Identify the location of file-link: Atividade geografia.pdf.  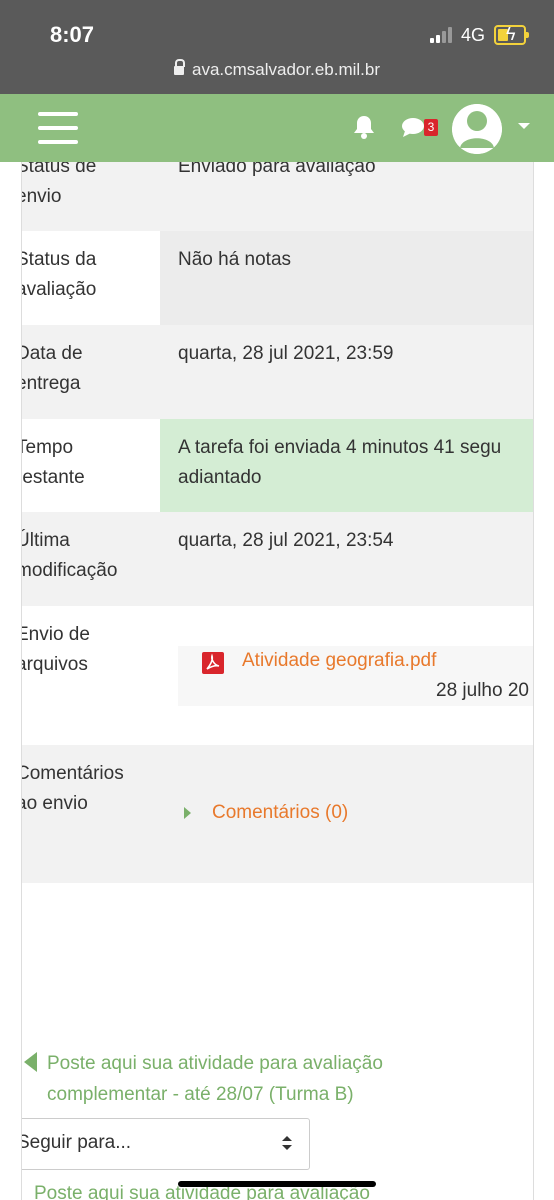
(339, 661).